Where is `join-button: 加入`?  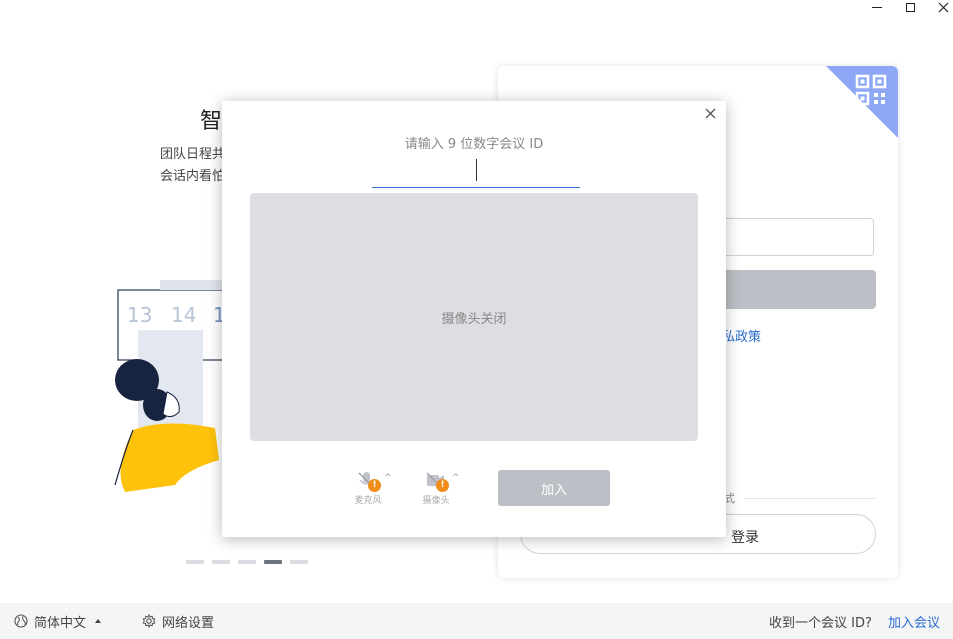
join-button: 加入 is located at coordinates (554, 488).